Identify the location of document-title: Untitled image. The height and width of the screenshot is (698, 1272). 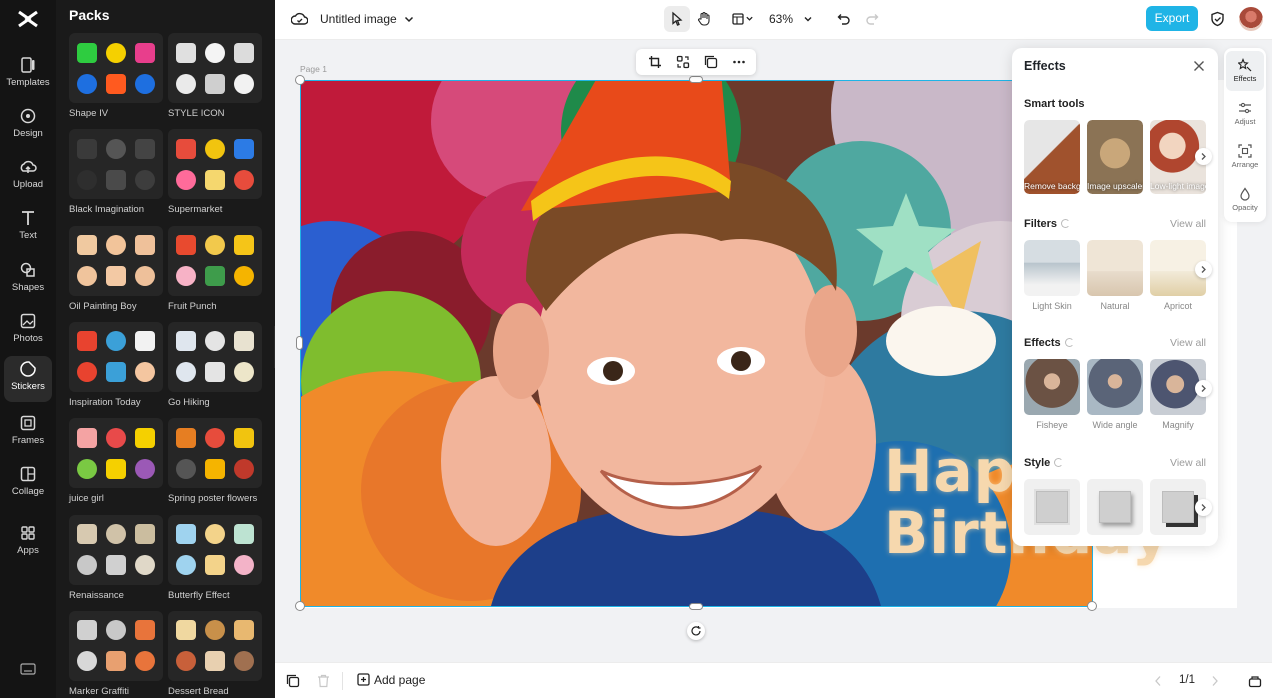
(358, 19).